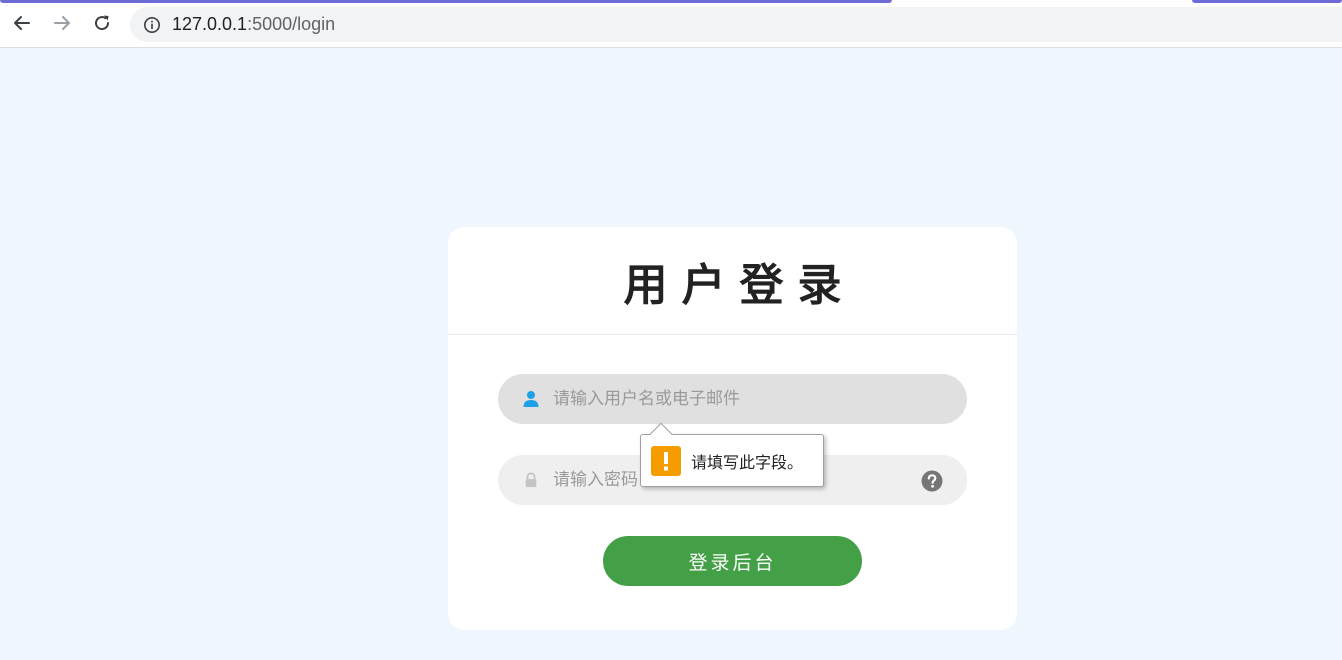  I want to click on url-host: 127.0.0.1, so click(210, 24).